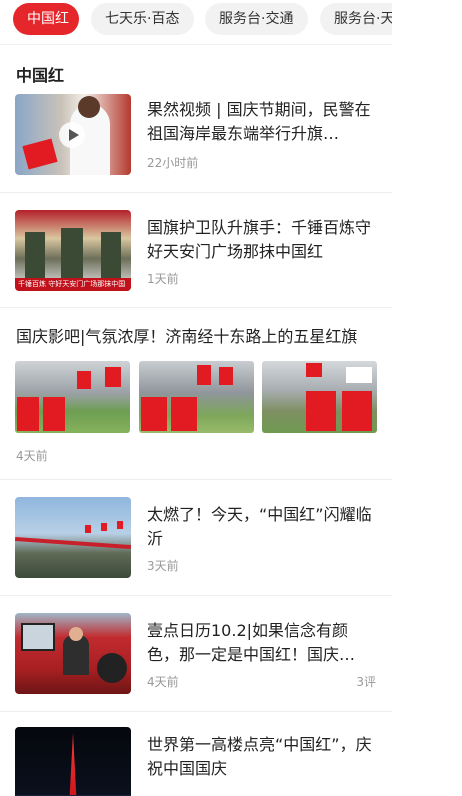 The width and height of the screenshot is (462, 796). I want to click on tab-seven-days: 七天乐·百态, so click(142, 19).